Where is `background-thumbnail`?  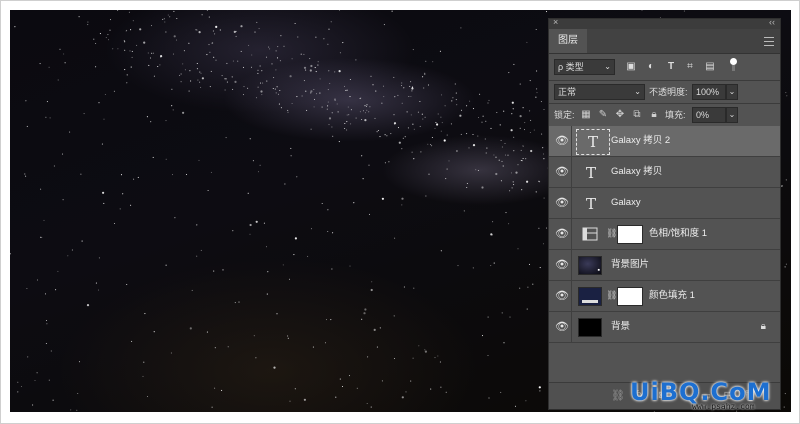 background-thumbnail is located at coordinates (590, 327).